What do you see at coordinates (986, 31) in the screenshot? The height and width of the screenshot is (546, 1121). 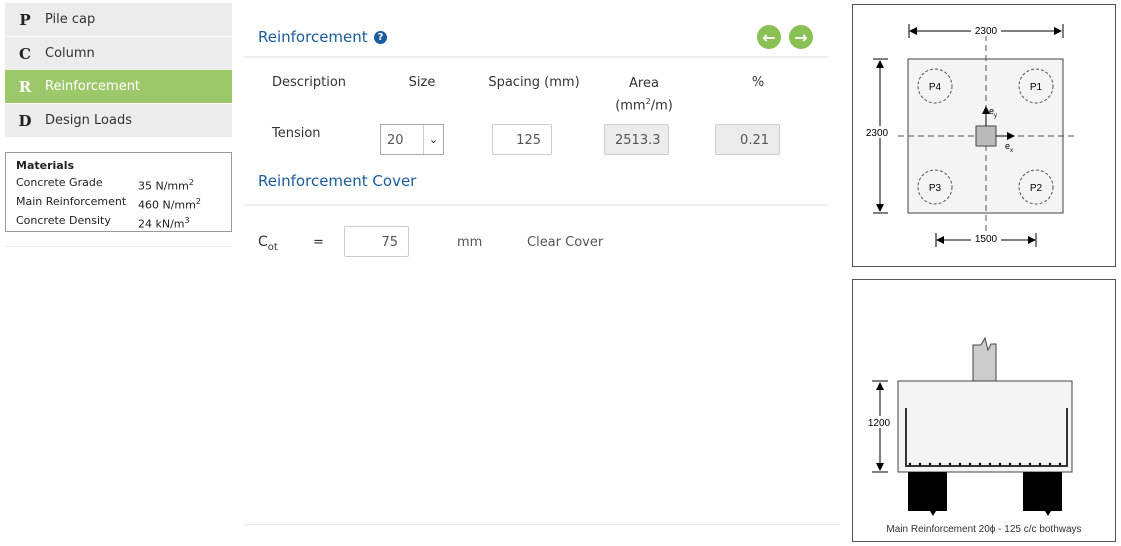 I see `width-label: 2300` at bounding box center [986, 31].